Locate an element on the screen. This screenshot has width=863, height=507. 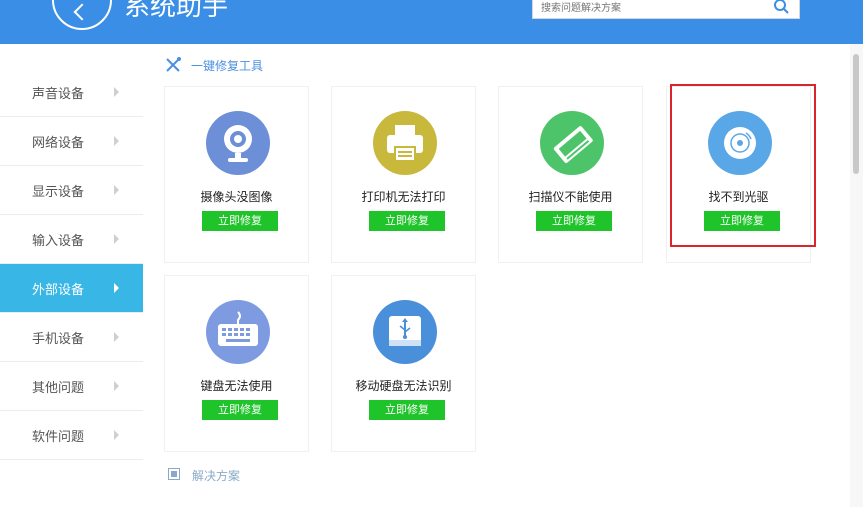
sidebar-item-software: 软件问题 is located at coordinates (71, 435).